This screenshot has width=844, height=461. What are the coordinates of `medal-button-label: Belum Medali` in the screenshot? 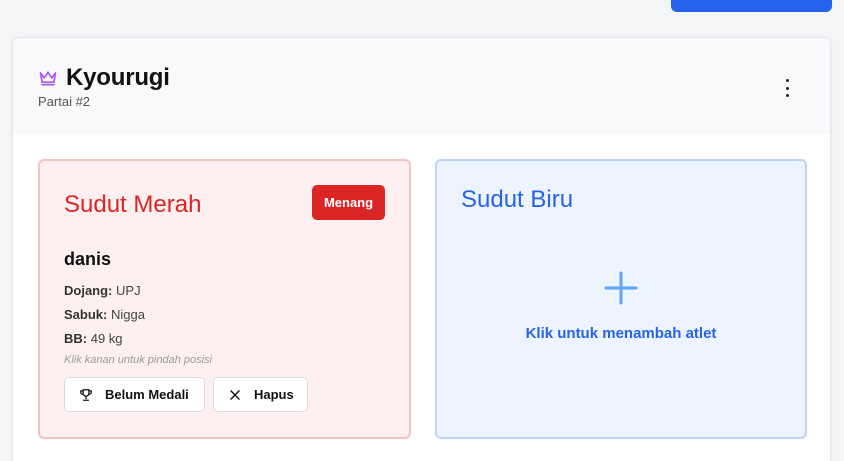 It's located at (147, 394).